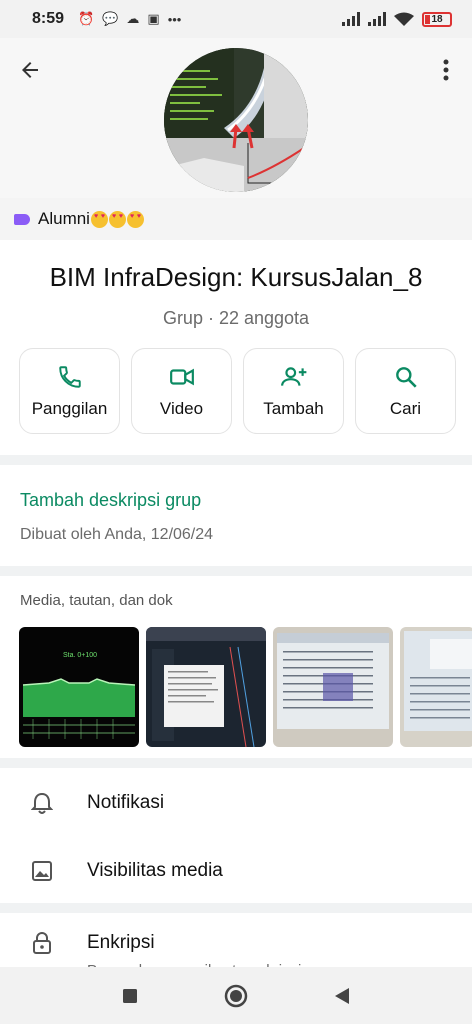 The image size is (472, 1024). I want to click on more-vert-icon, so click(446, 70).